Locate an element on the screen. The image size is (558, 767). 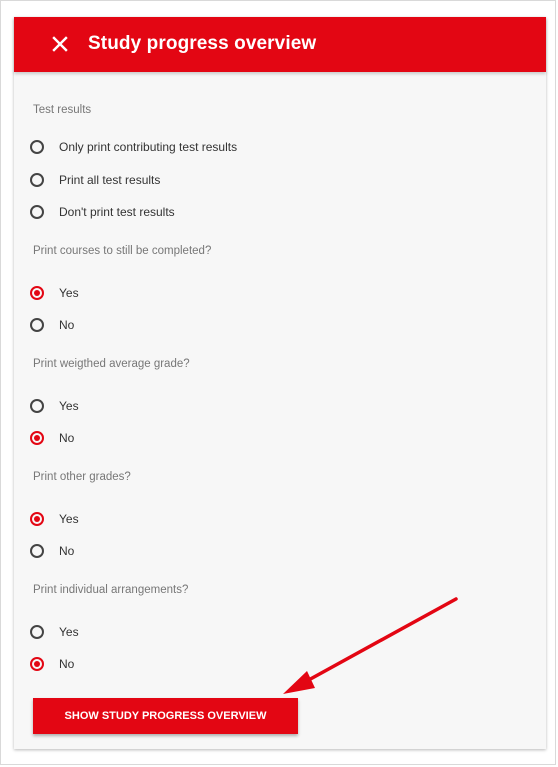
radio-dont-print-test-results: Don't print test results is located at coordinates (102, 212).